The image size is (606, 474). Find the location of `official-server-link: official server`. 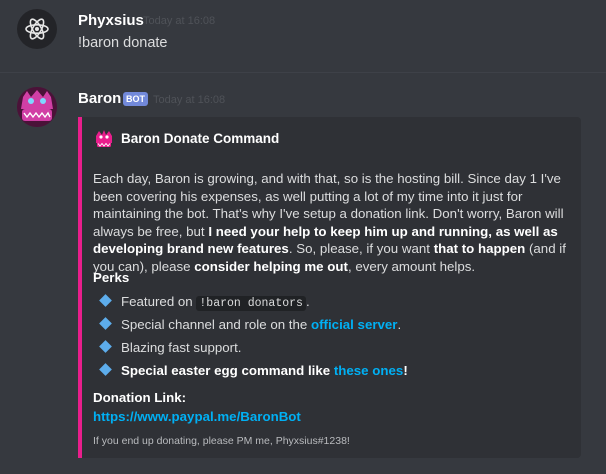

official-server-link: official server is located at coordinates (354, 324).